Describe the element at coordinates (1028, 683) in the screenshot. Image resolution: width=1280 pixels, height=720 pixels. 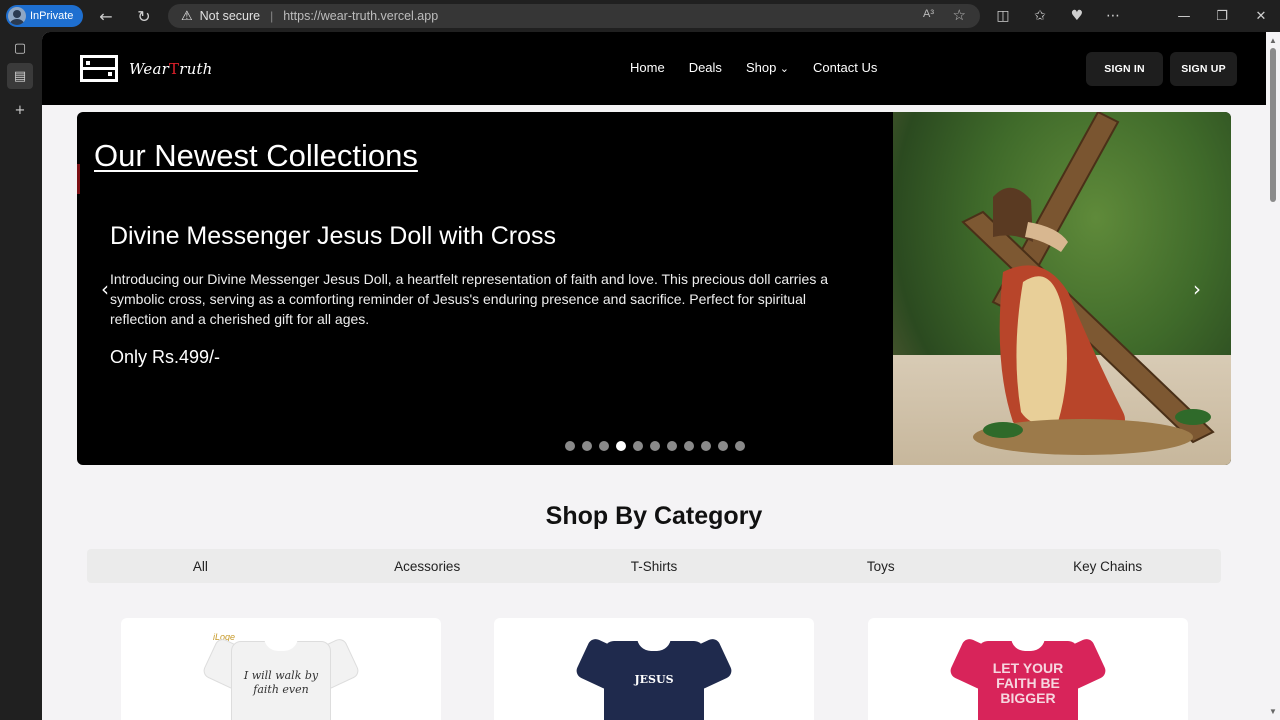
I see `shirt-print: LET YOUR FAITH BE BIGGER` at that location.